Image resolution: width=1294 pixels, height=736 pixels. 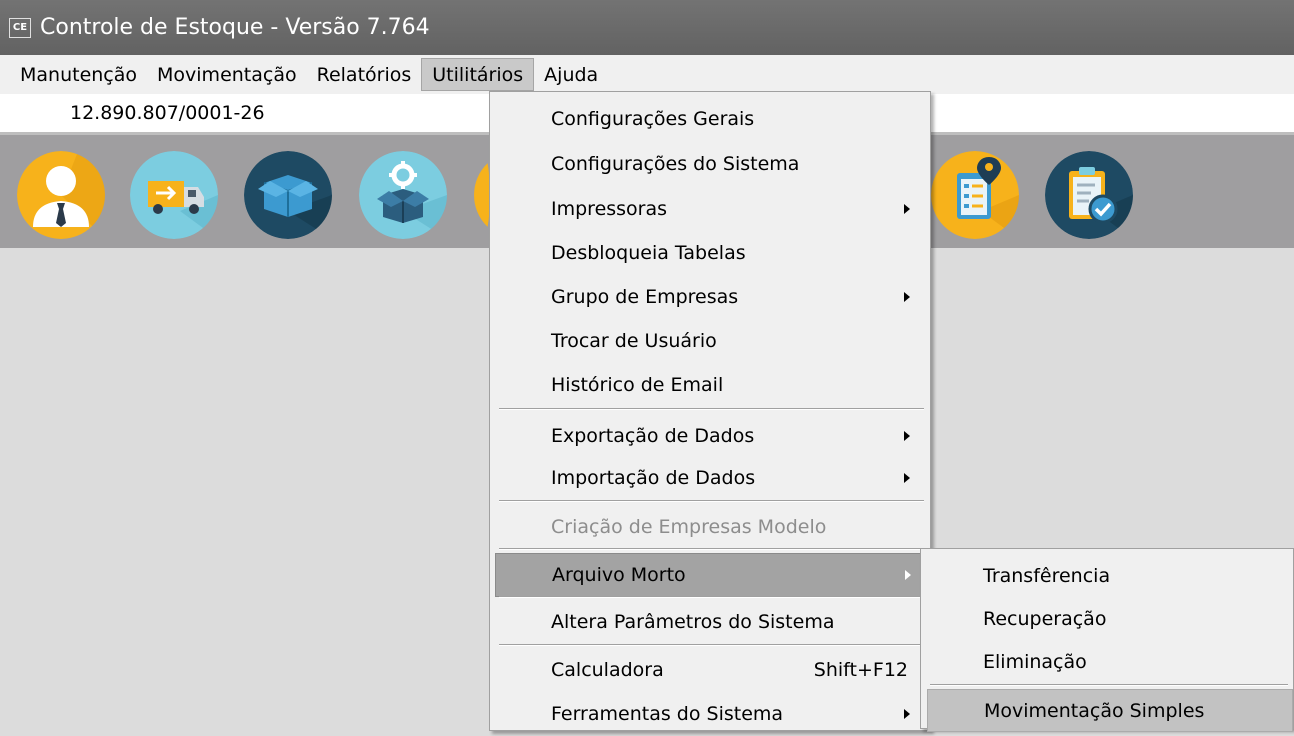 I want to click on menu-item-label: Eliminação, so click(x=1035, y=661).